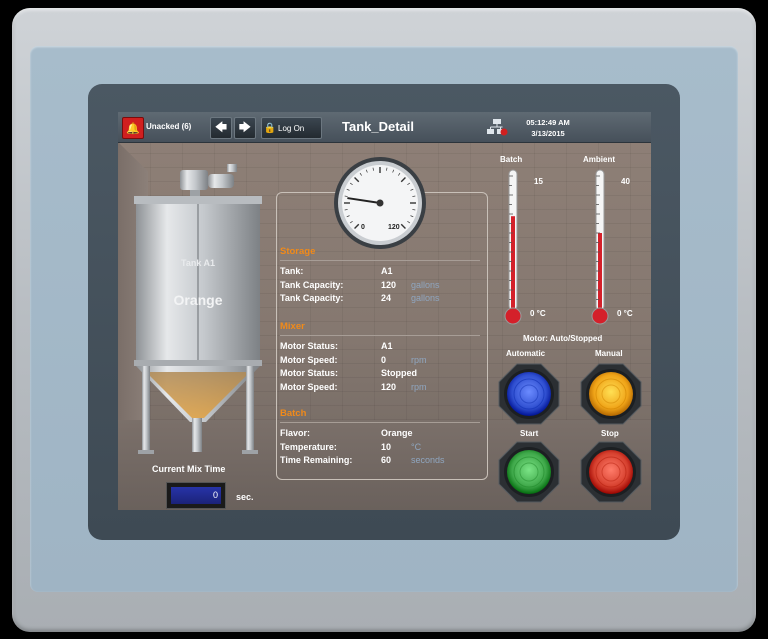  Describe the element at coordinates (416, 446) in the screenshot. I see `batch-row-unit: °C` at that location.